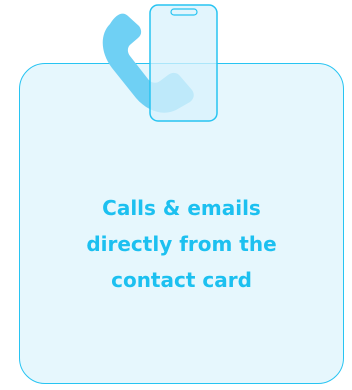 The width and height of the screenshot is (352, 390). What do you see at coordinates (181, 208) in the screenshot?
I see `card-title-line-1: Calls & emails` at bounding box center [181, 208].